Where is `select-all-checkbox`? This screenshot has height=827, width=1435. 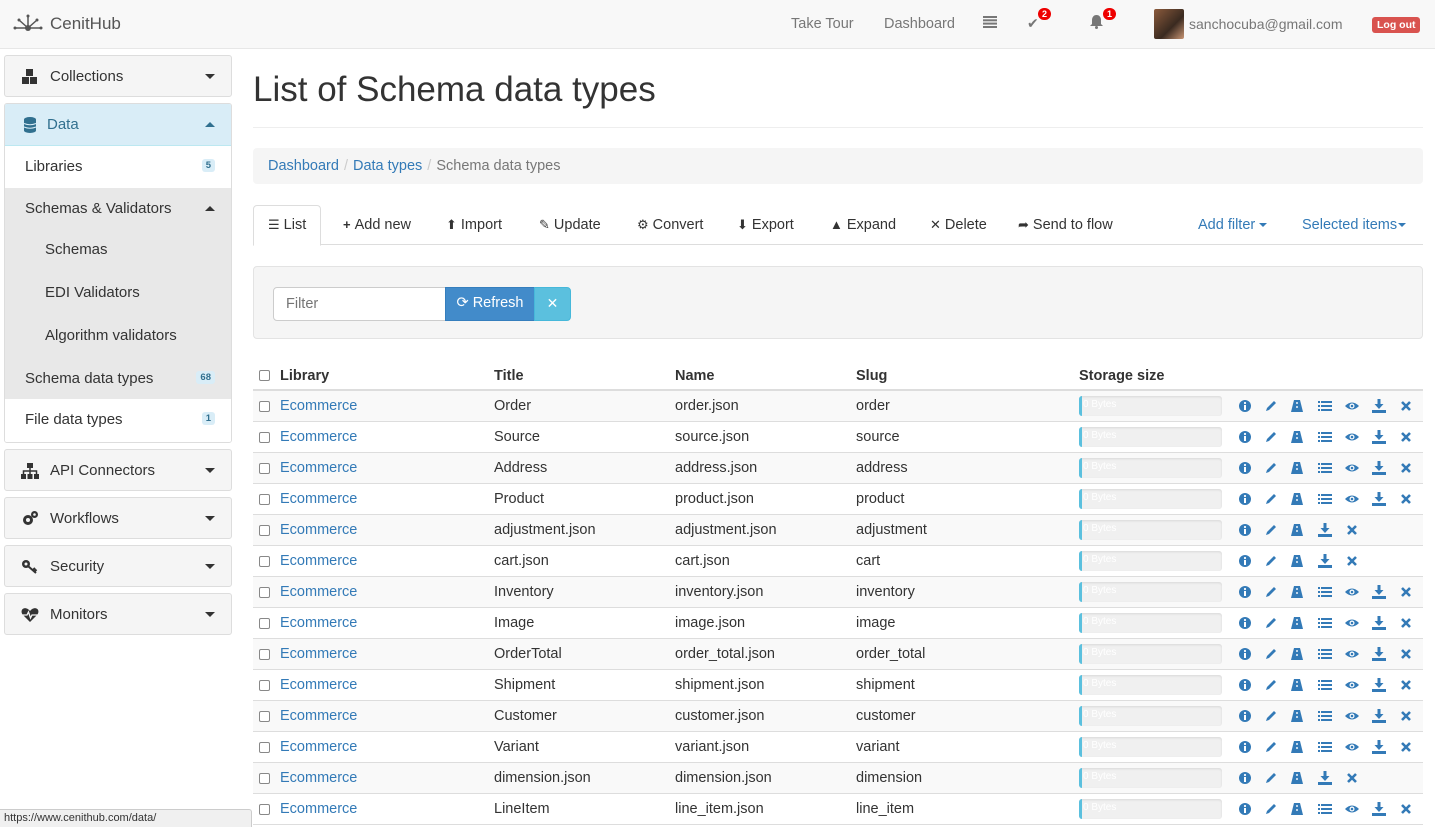 select-all-checkbox is located at coordinates (264, 375).